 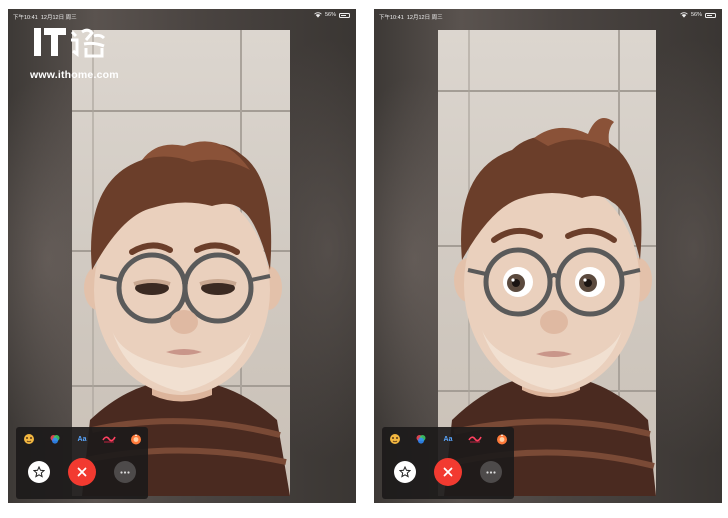 What do you see at coordinates (70, 43) in the screenshot?
I see `ithome-logo` at bounding box center [70, 43].